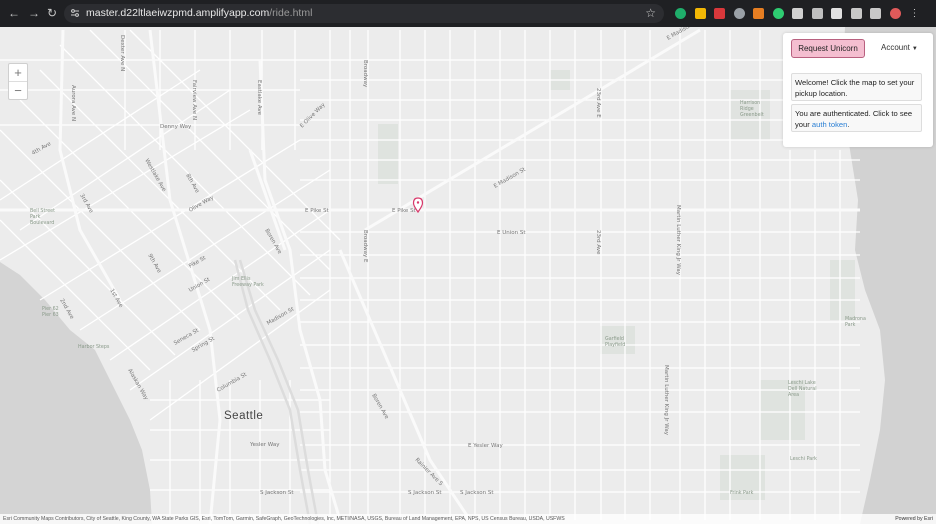 This screenshot has height=524, width=936. Describe the element at coordinates (614, 339) in the screenshot. I see `park-label: Garfield` at that location.